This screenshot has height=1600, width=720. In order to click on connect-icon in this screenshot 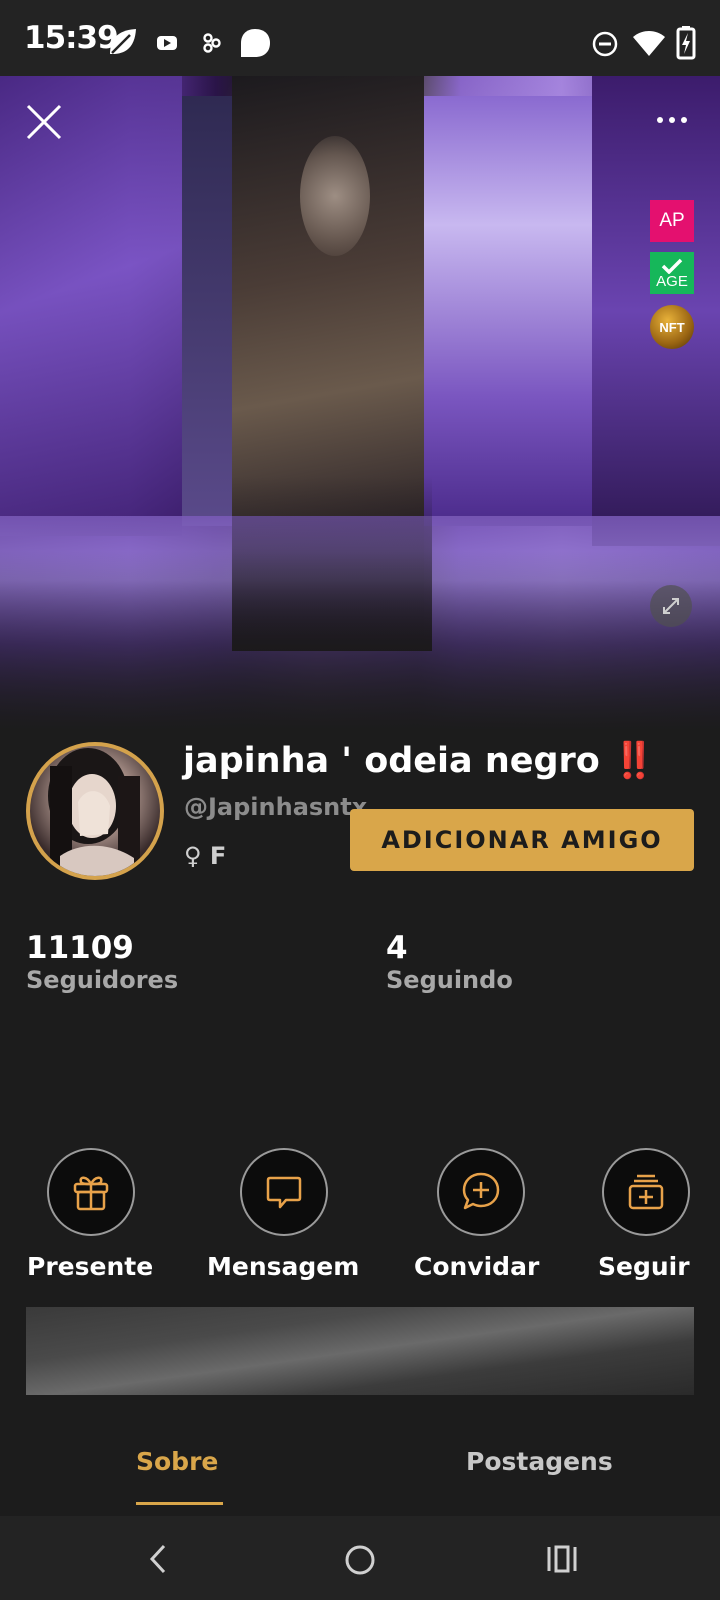, I will do `click(212, 45)`.